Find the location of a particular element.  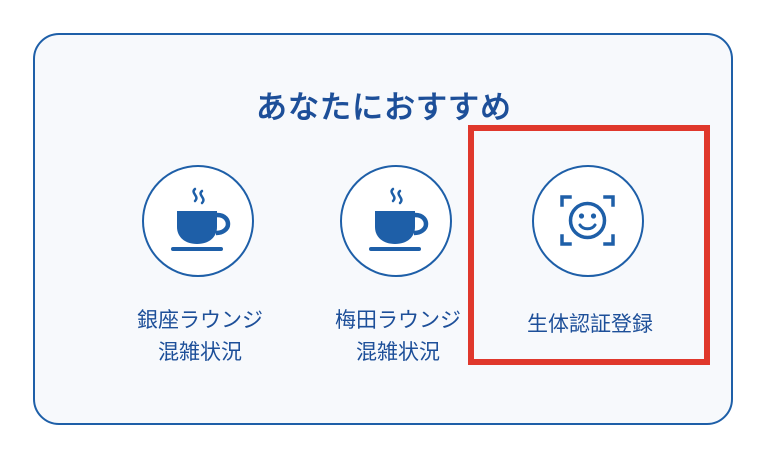

tile-label-line1: 銀座ラウンジ is located at coordinates (200, 320).